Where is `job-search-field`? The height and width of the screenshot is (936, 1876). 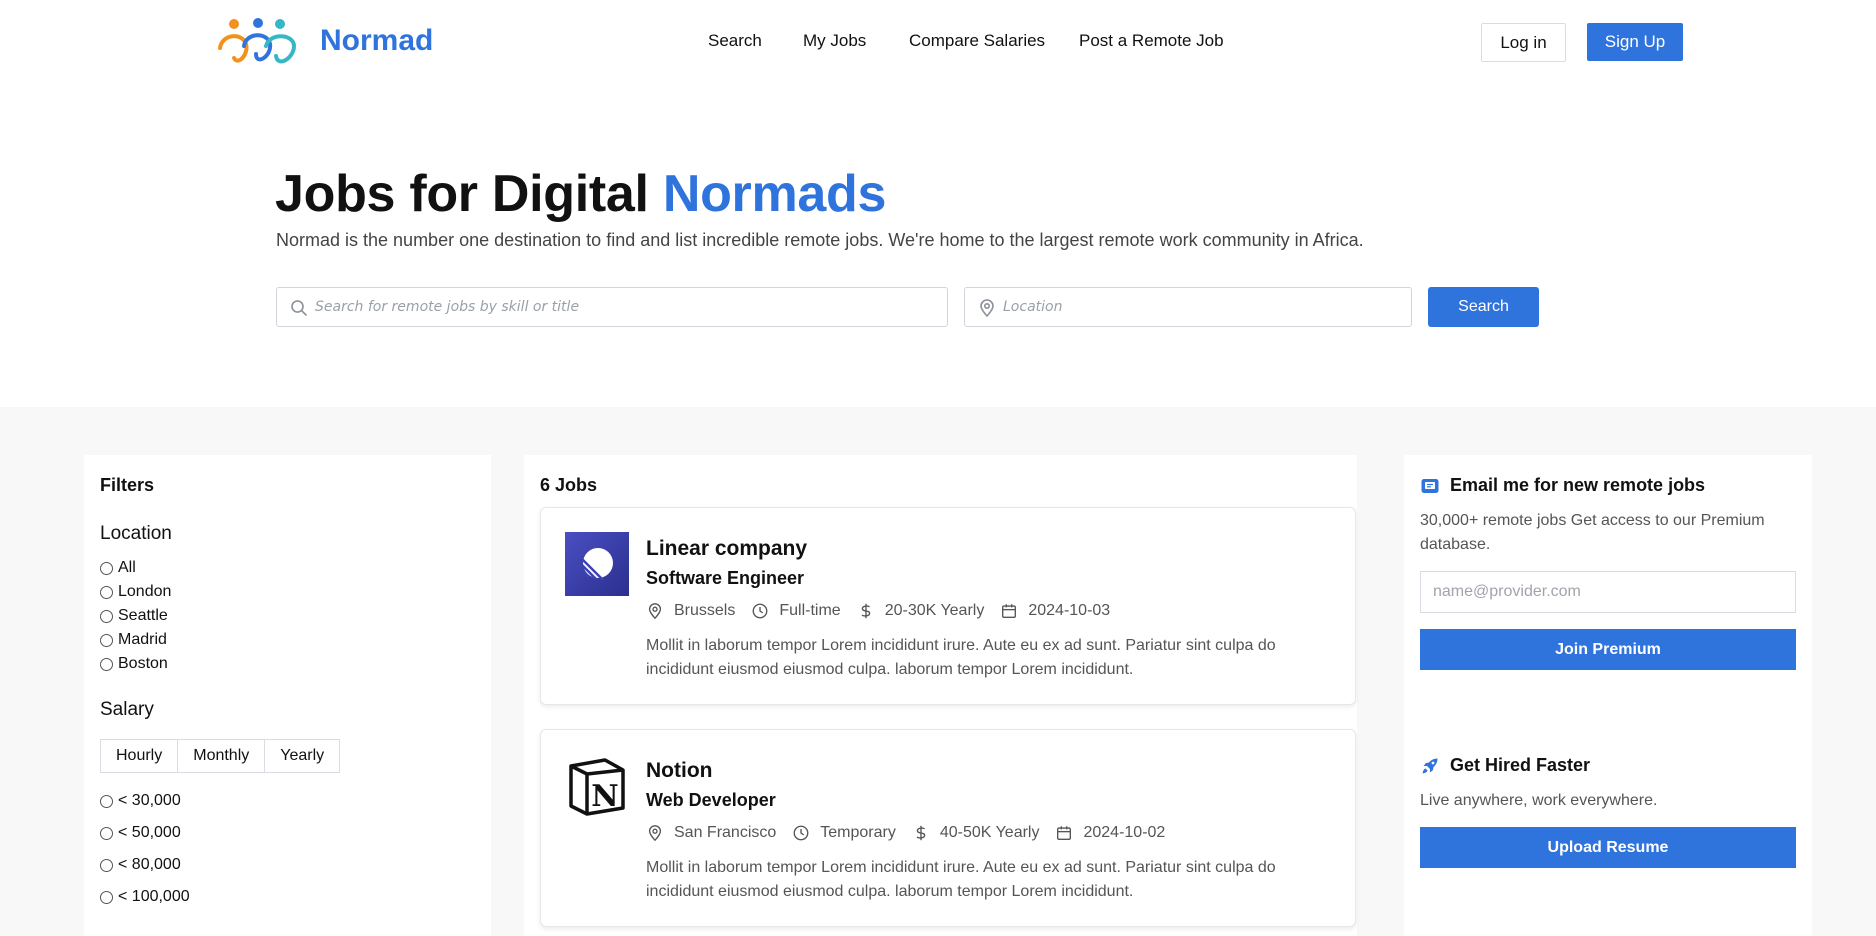
job-search-field is located at coordinates (612, 307).